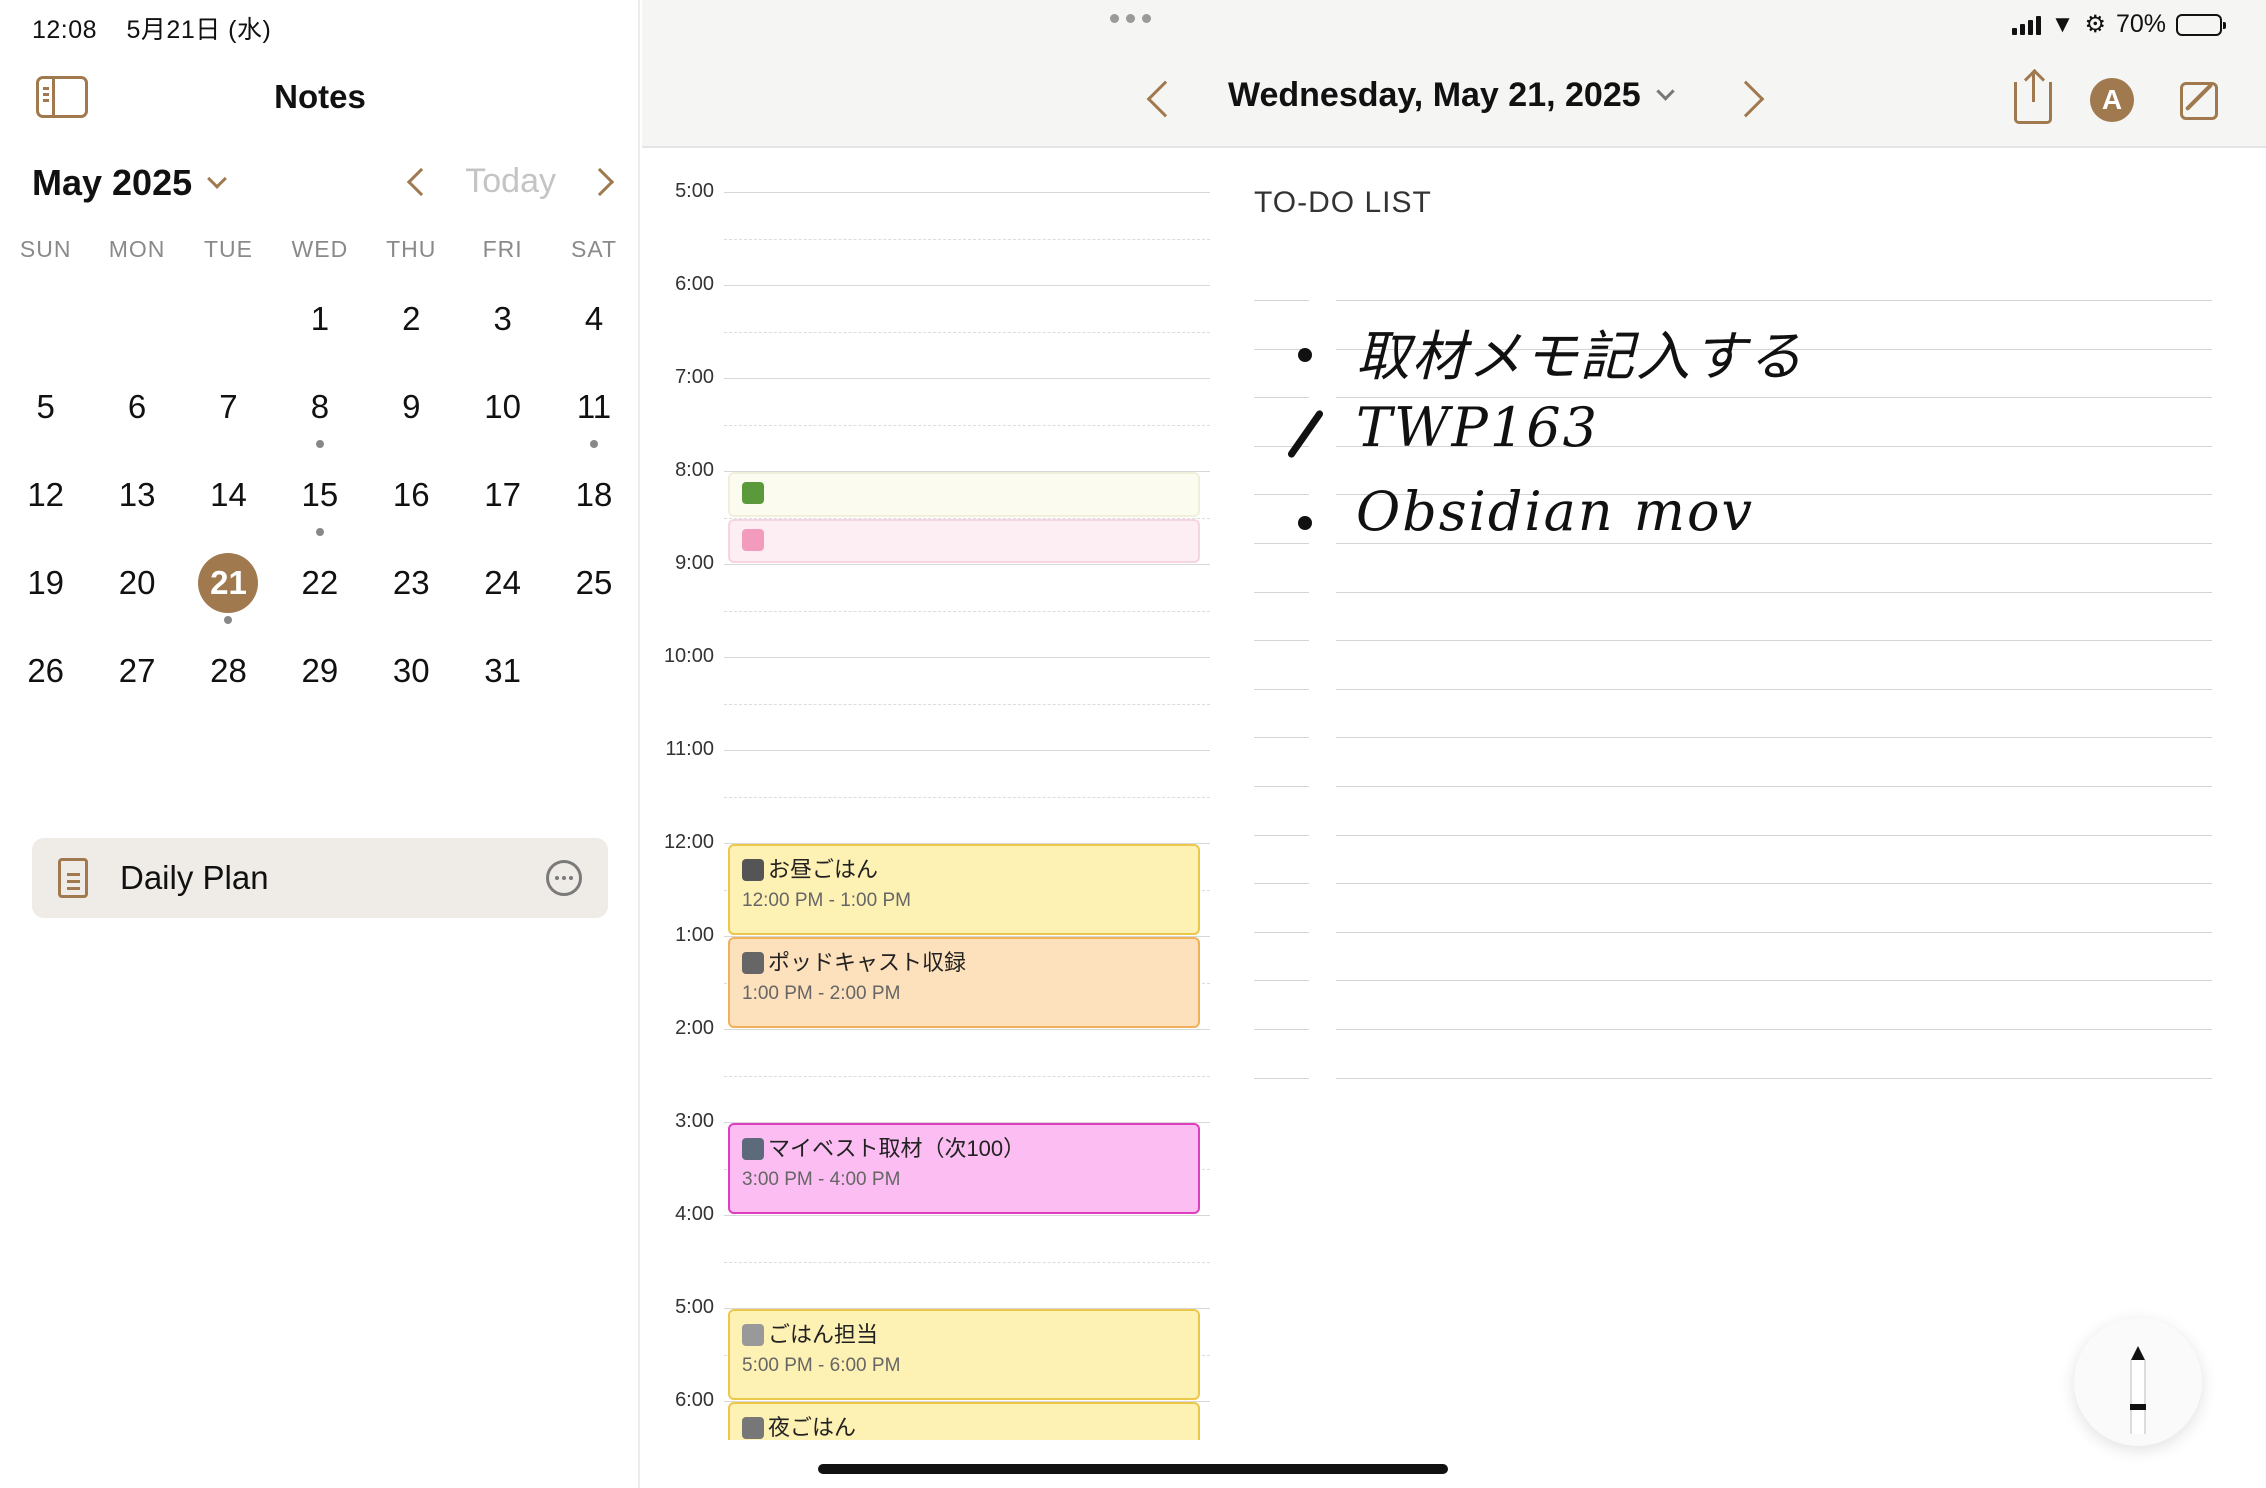 The image size is (2266, 1488). I want to click on calendar-event: ごはん担当 5:00 PM - 6:00 PM, so click(964, 1354).